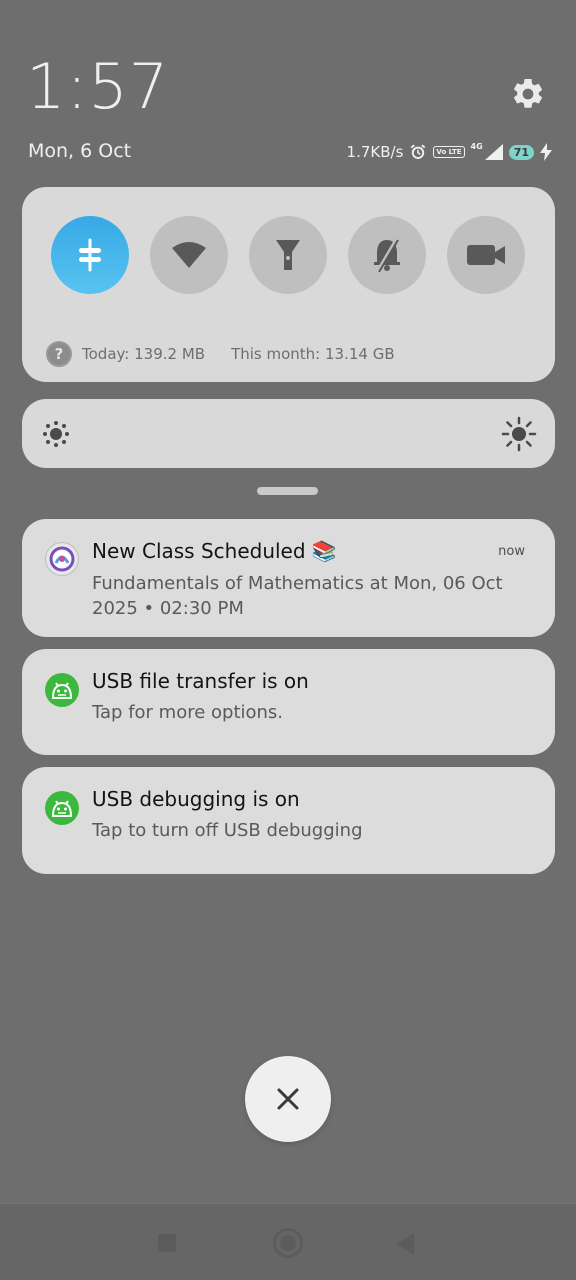  I want to click on class-app-icon, so click(62, 559).